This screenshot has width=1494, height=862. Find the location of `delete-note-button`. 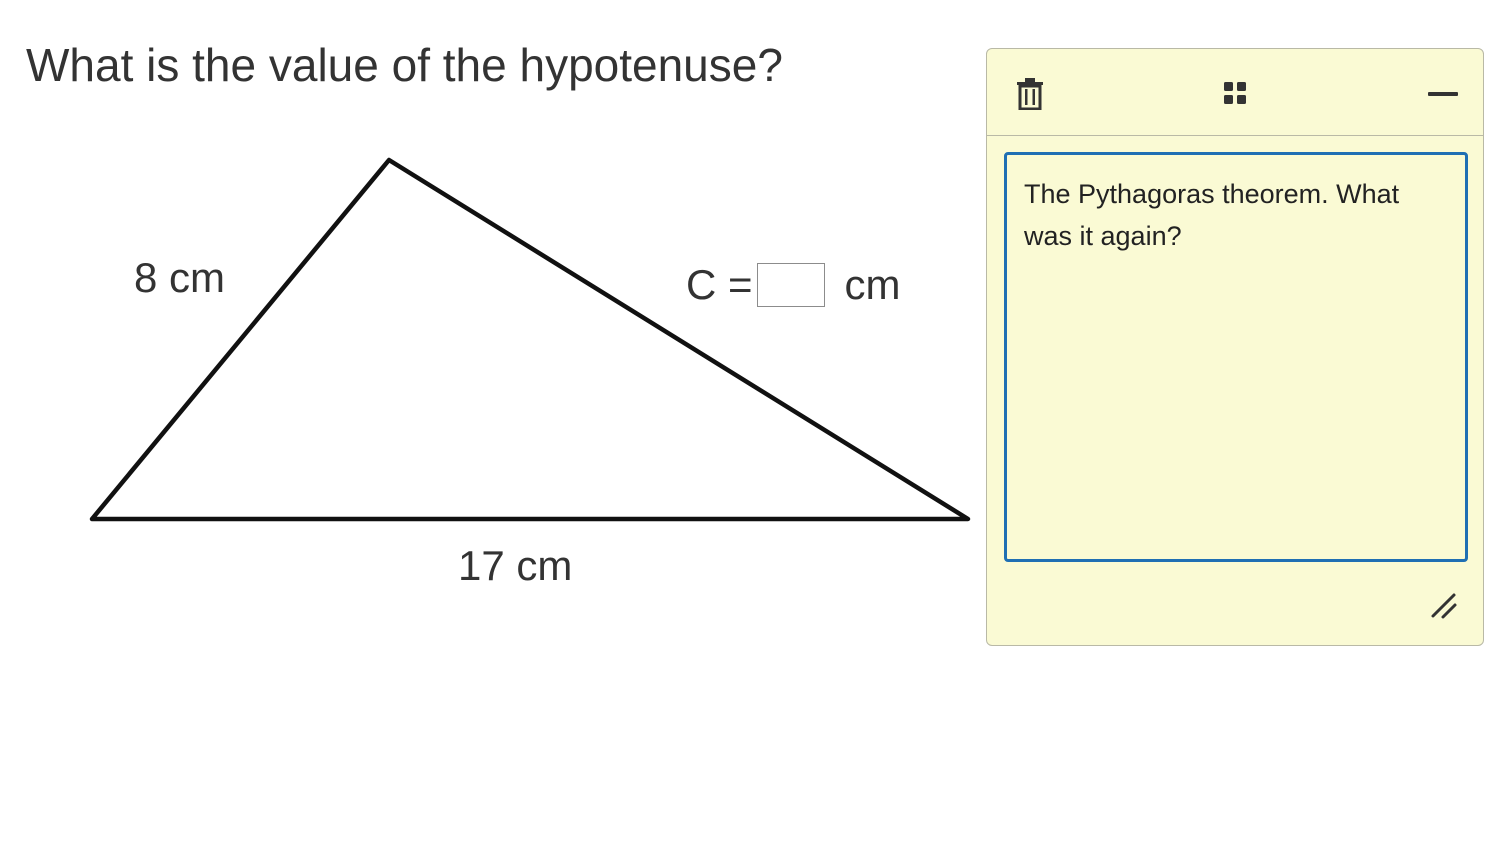

delete-note-button is located at coordinates (1030, 94).